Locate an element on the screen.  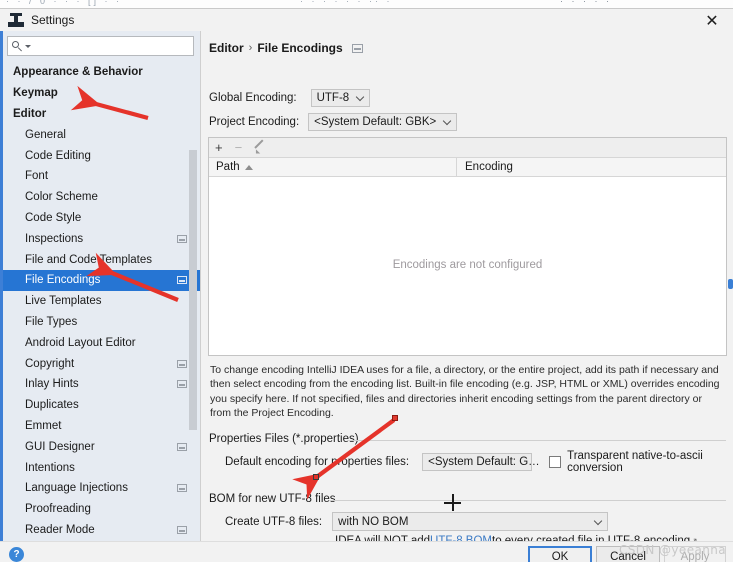
sidebar-item-gui-designer: GUI Designer is located at coordinates (101, 446).